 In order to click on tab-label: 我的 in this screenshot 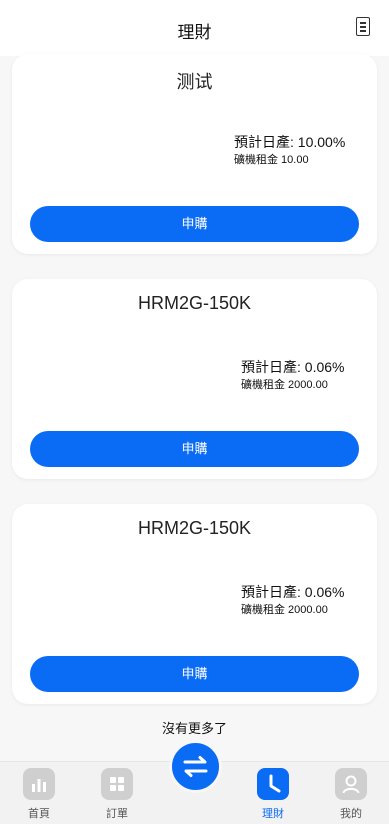, I will do `click(351, 814)`.